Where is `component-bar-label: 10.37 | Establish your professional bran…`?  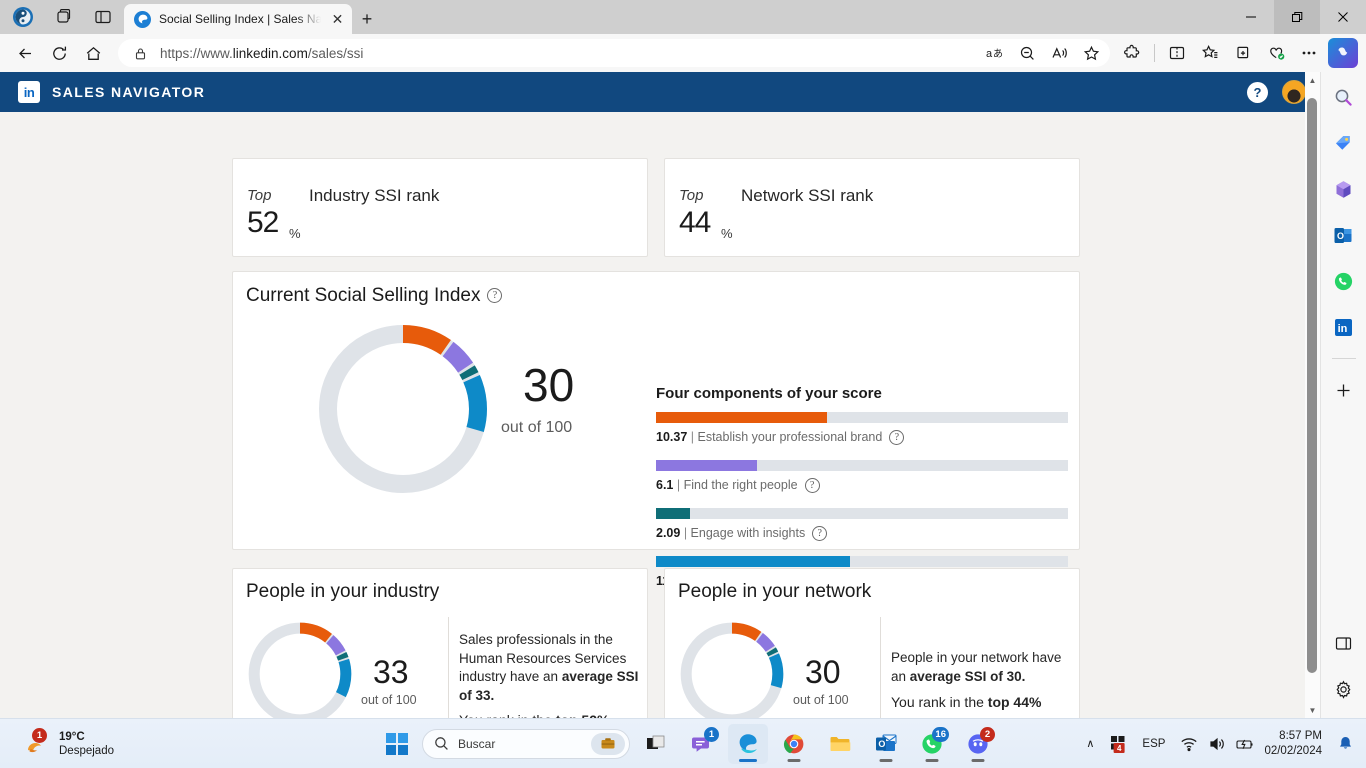 component-bar-label: 10.37 | Establish your professional bran… is located at coordinates (780, 438).